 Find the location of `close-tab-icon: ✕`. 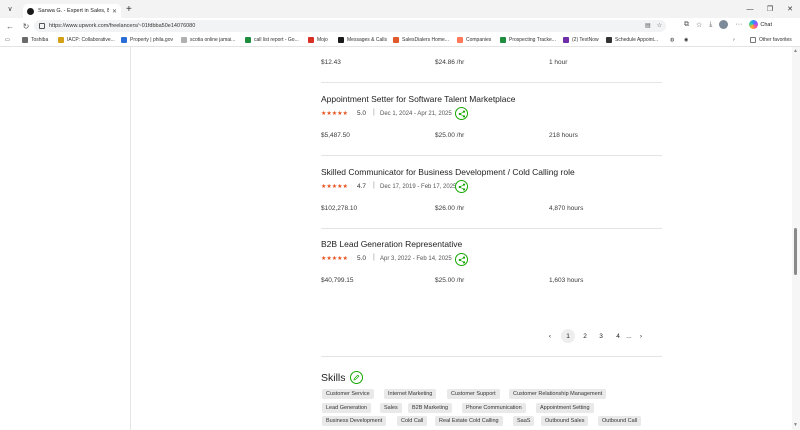

close-tab-icon: ✕ is located at coordinates (114, 11).